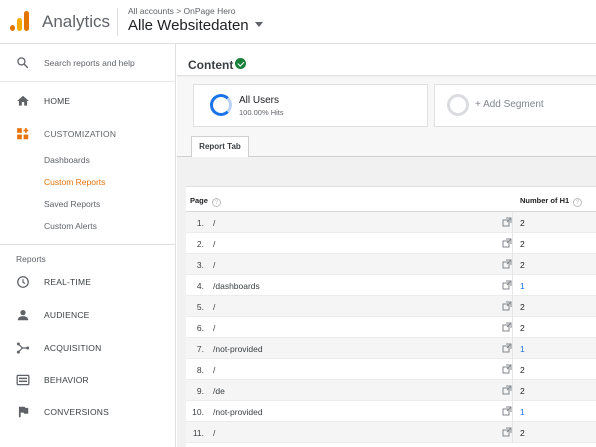  I want to click on table-row: 9. /de 2, so click(391, 390).